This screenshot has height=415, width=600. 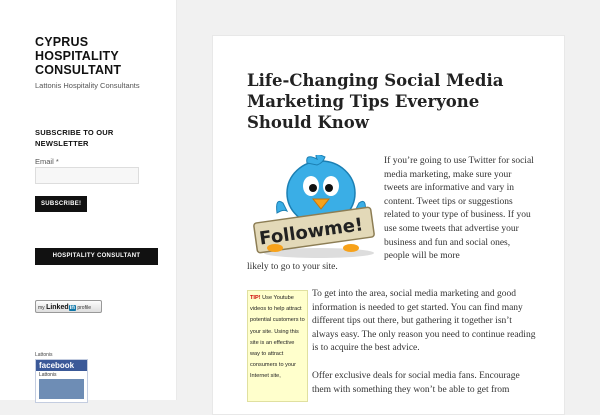 I want to click on hospitality-consultant-button: HOSPITALITY CONSULTANT, so click(x=96, y=256).